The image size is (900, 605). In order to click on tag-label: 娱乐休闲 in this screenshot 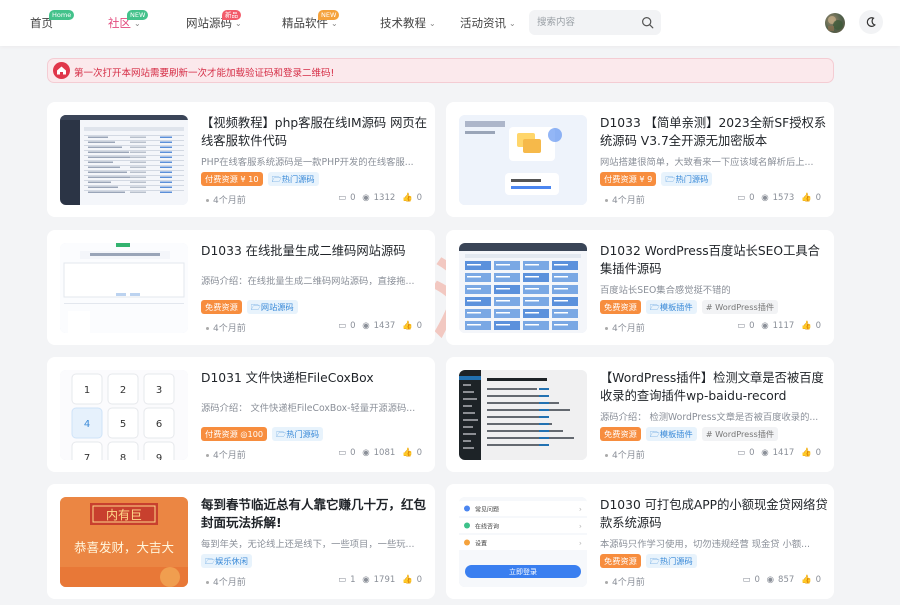, I will do `click(231, 561)`.